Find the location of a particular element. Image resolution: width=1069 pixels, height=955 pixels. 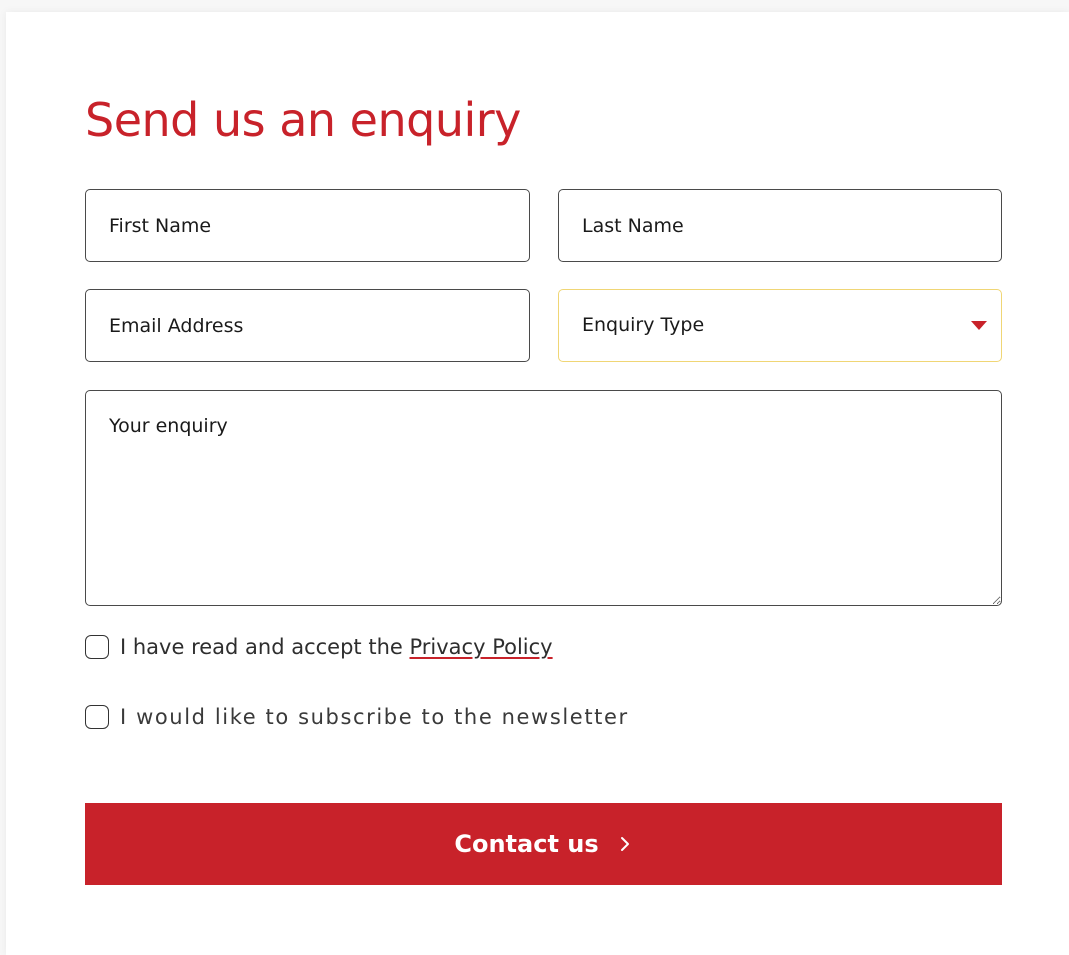

contact-us-label: Contact us is located at coordinates (526, 844).